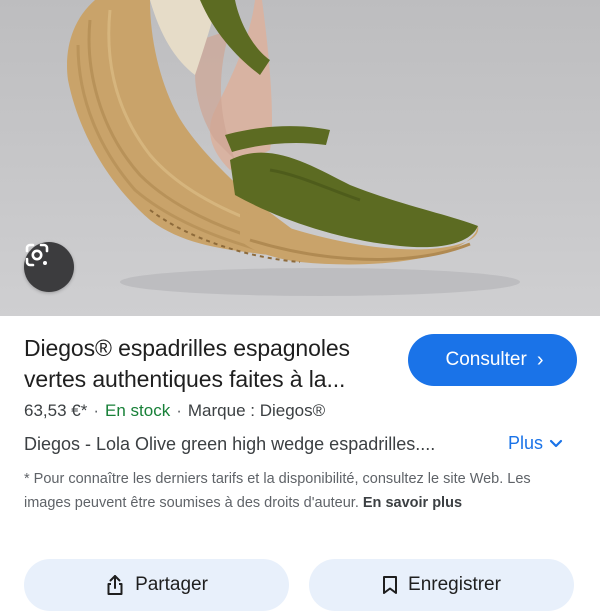 The image size is (600, 611). I want to click on share-button: Partager, so click(156, 585).